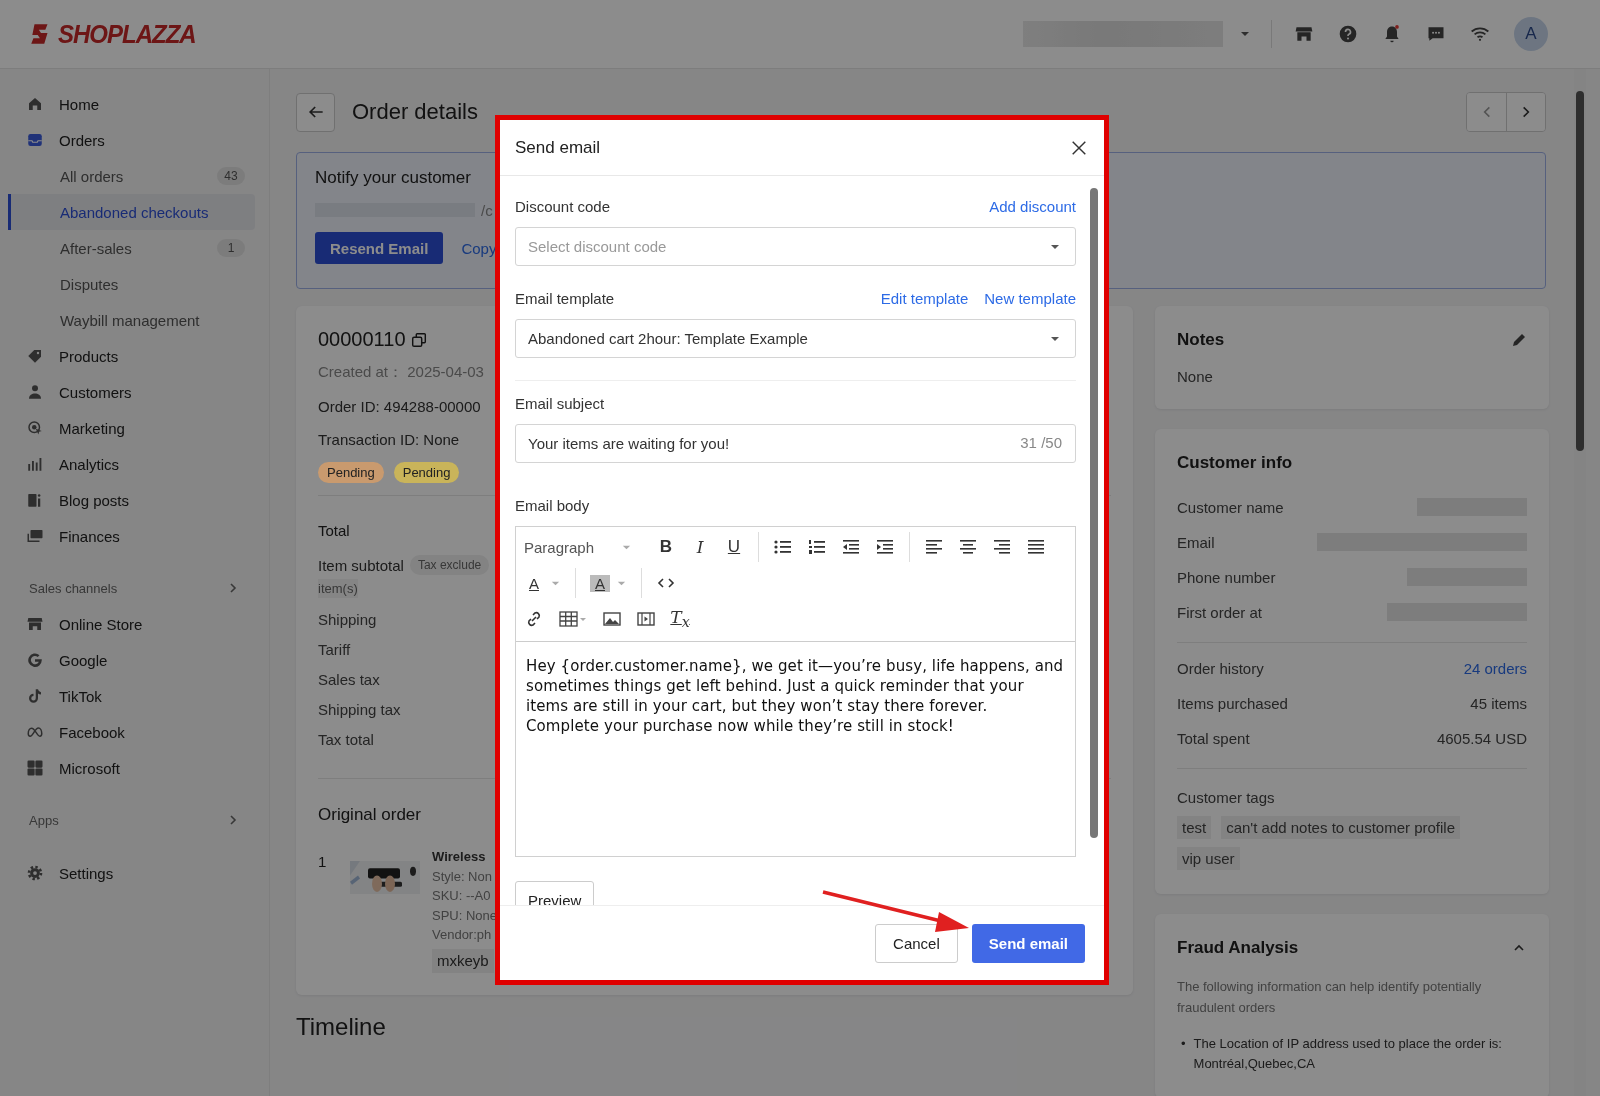  Describe the element at coordinates (127, 500) in the screenshot. I see `nav-item: Blog posts` at that location.